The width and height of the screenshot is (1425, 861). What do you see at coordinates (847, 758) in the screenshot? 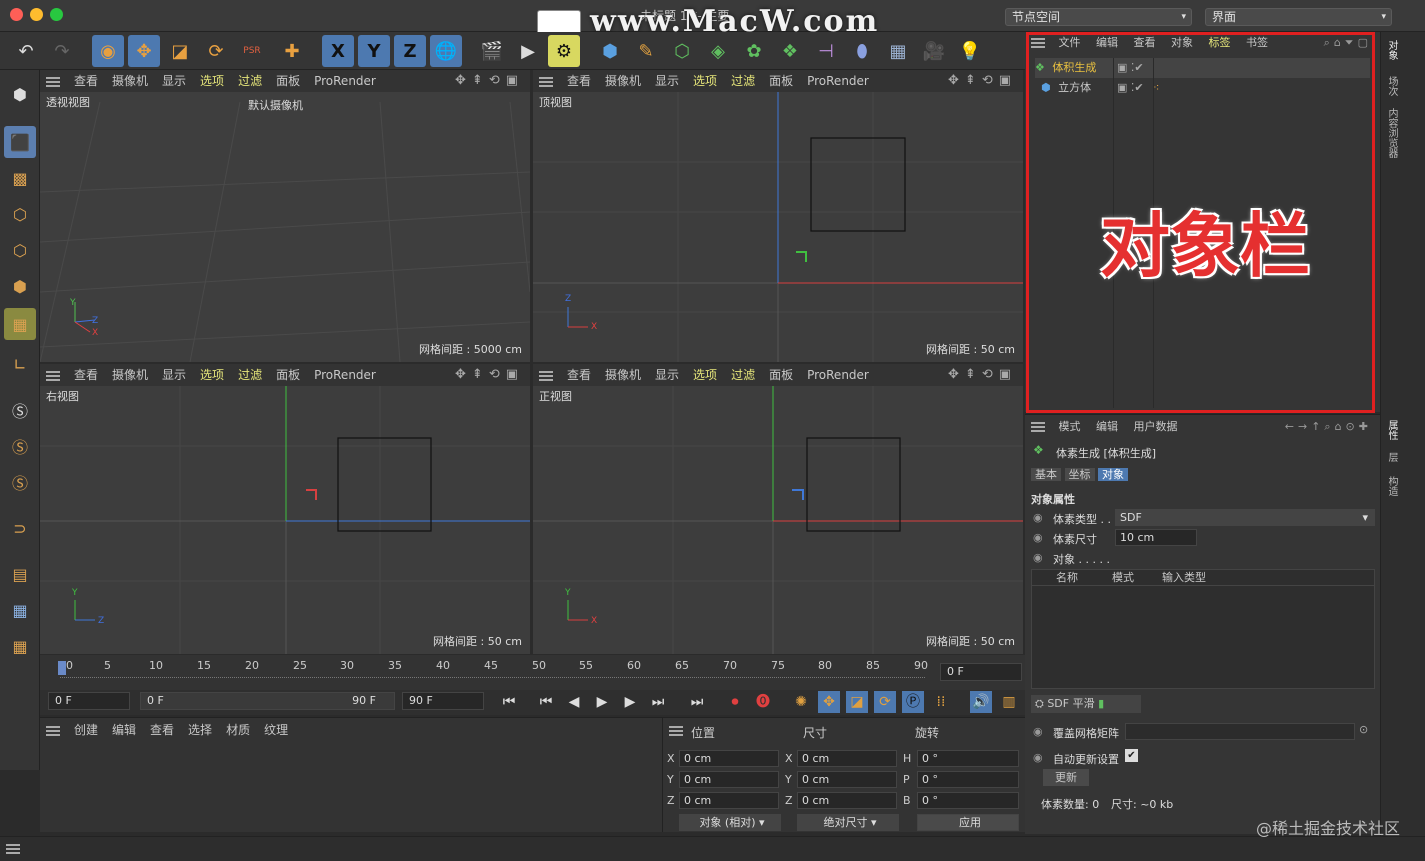
I see `size-x-field: 0 cm` at bounding box center [847, 758].